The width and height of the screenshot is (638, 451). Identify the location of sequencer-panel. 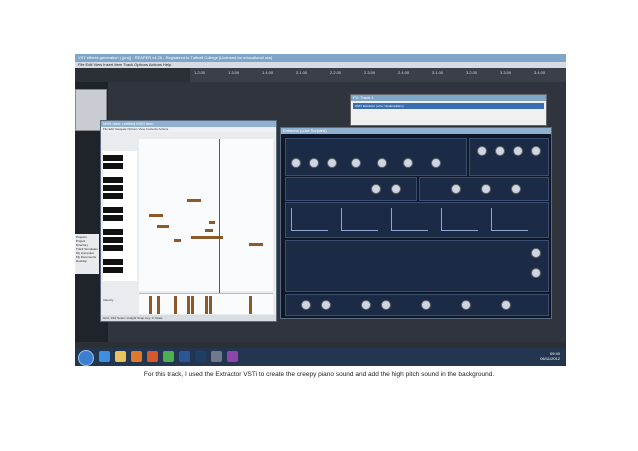
(417, 266).